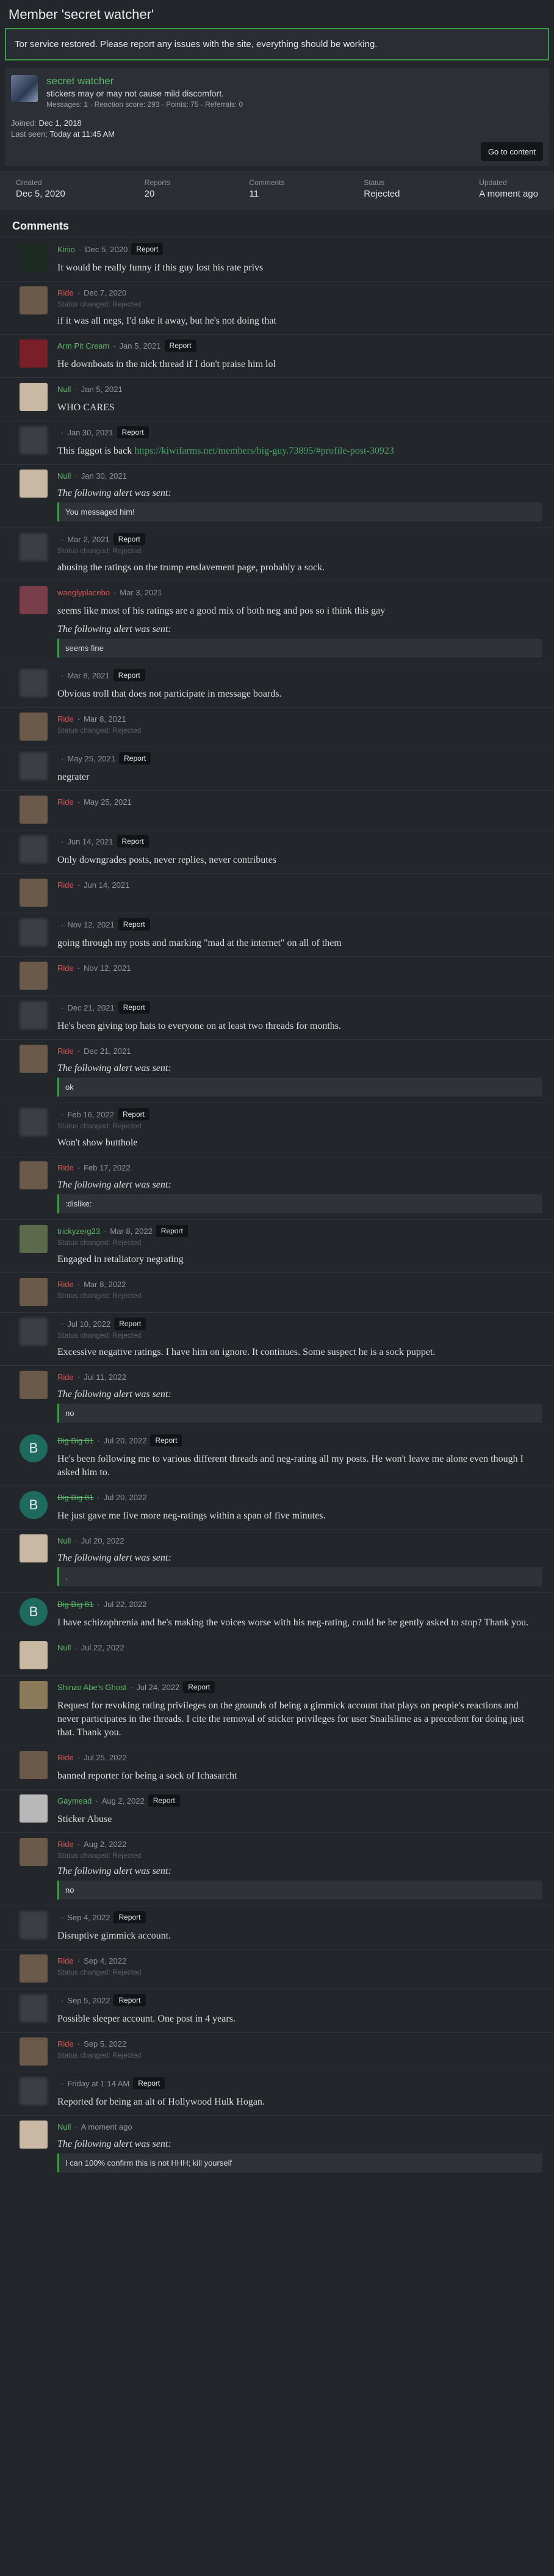 Image resolution: width=554 pixels, height=2576 pixels. Describe the element at coordinates (102, 389) in the screenshot. I see `comment-date: Jan 5, 2021` at that location.